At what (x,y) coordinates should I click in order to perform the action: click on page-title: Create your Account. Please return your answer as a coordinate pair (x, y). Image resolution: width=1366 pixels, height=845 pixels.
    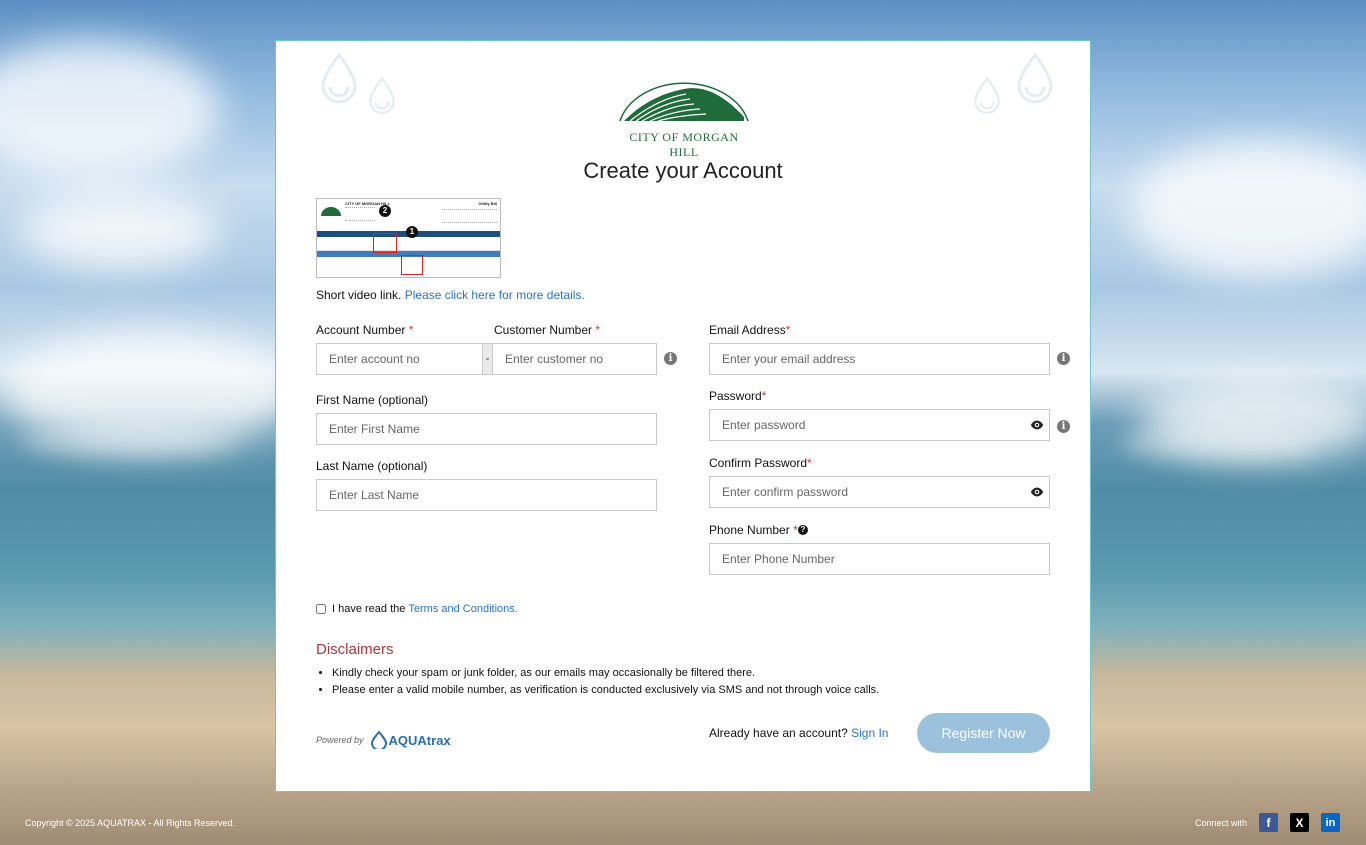
    Looking at the image, I should click on (683, 170).